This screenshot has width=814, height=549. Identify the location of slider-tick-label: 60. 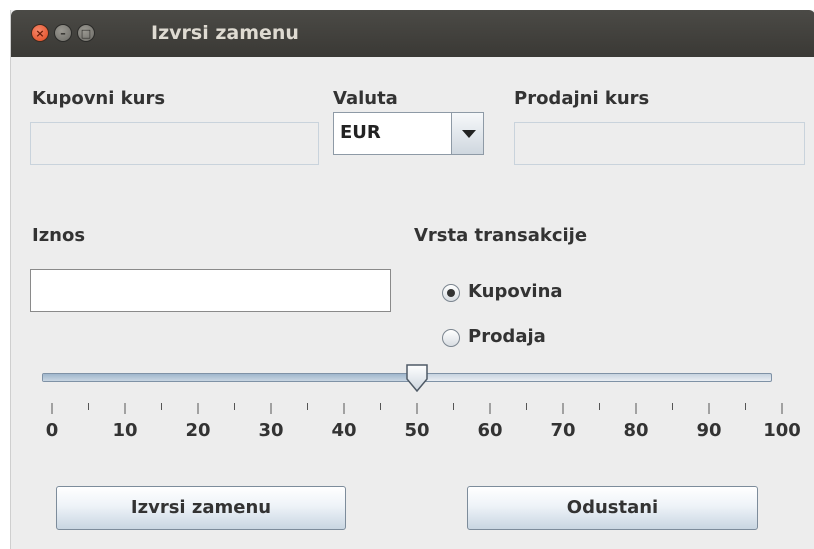
(490, 430).